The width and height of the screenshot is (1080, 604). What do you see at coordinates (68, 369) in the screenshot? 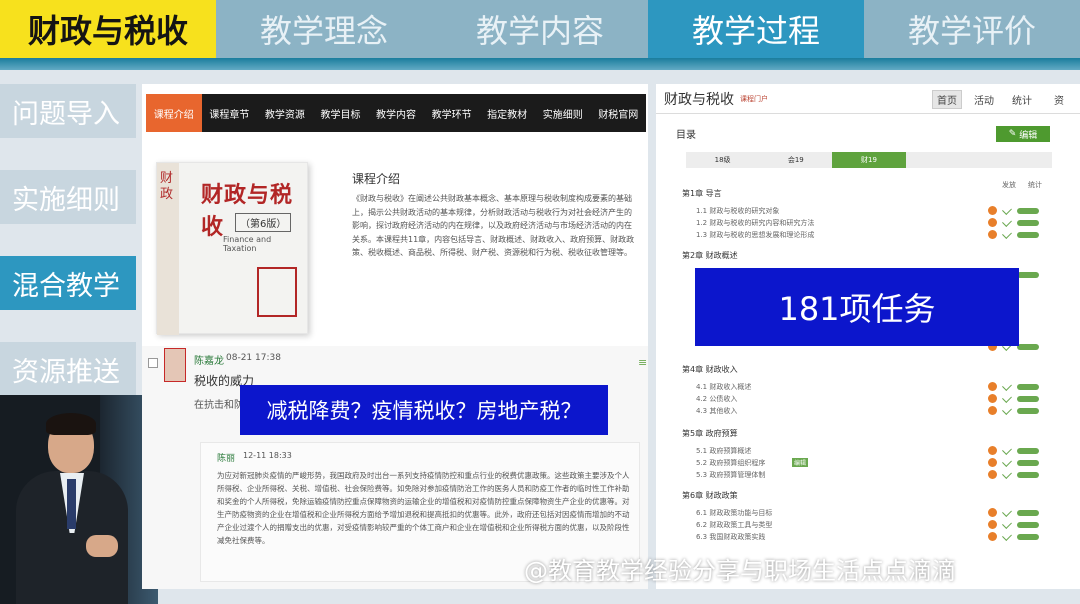
I see `left-nav-resource-push: 资源推送` at bounding box center [68, 369].